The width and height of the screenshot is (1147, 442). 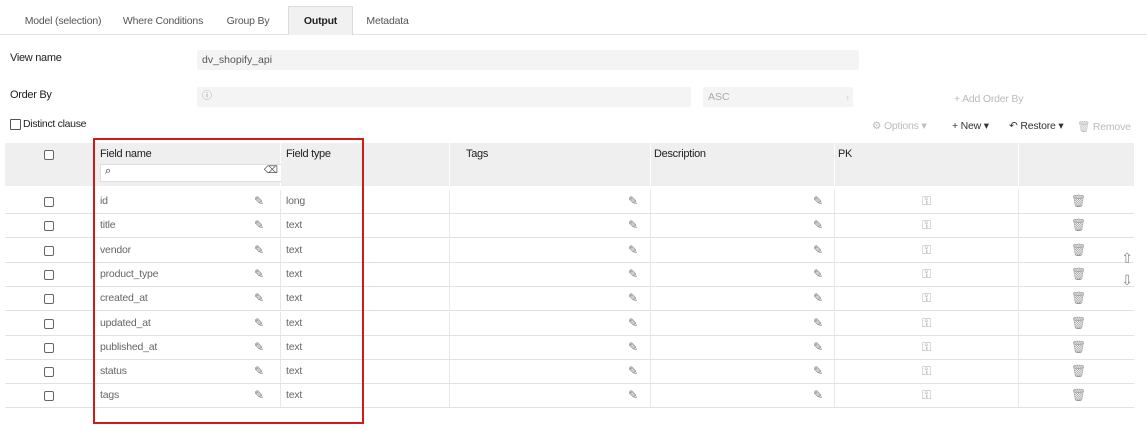 What do you see at coordinates (550, 164) in the screenshot?
I see `header-tags: Tags` at bounding box center [550, 164].